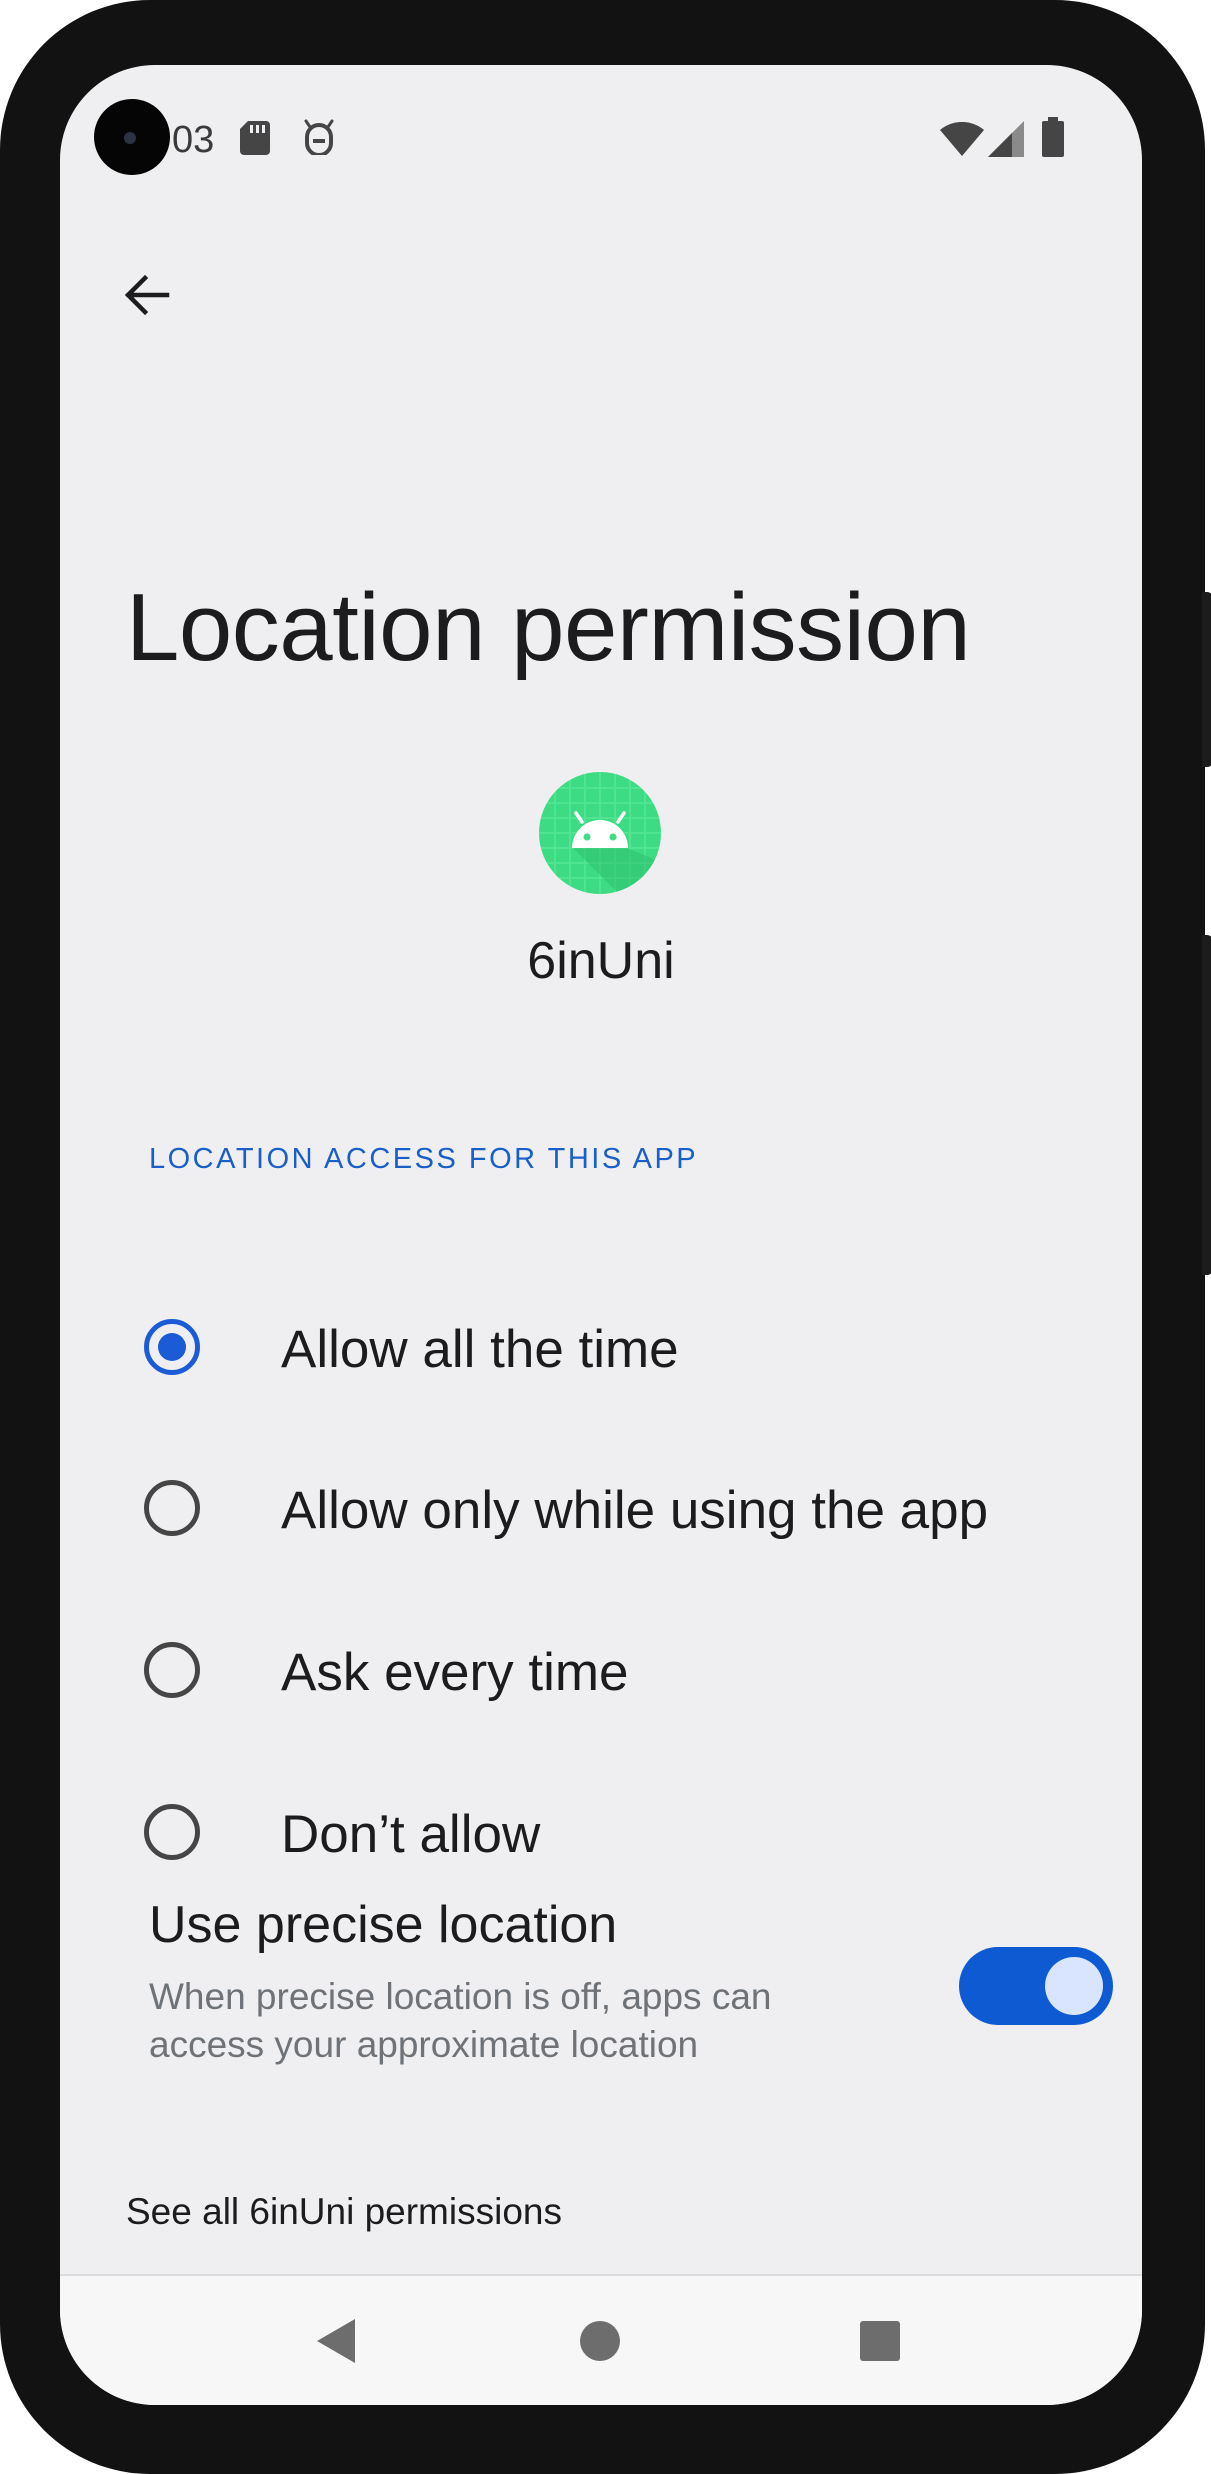 The image size is (1211, 2474). Describe the element at coordinates (480, 1349) in the screenshot. I see `option-label: Allow all the time` at that location.